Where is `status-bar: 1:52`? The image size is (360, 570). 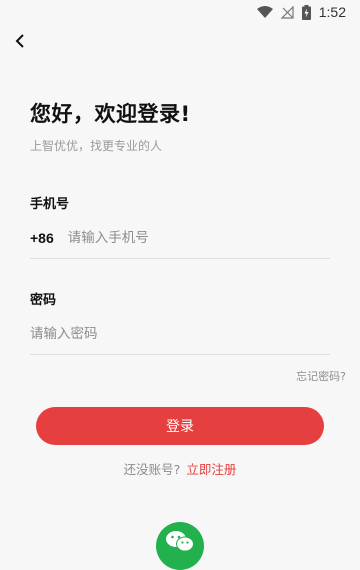
status-bar: 1:52 is located at coordinates (180, 12).